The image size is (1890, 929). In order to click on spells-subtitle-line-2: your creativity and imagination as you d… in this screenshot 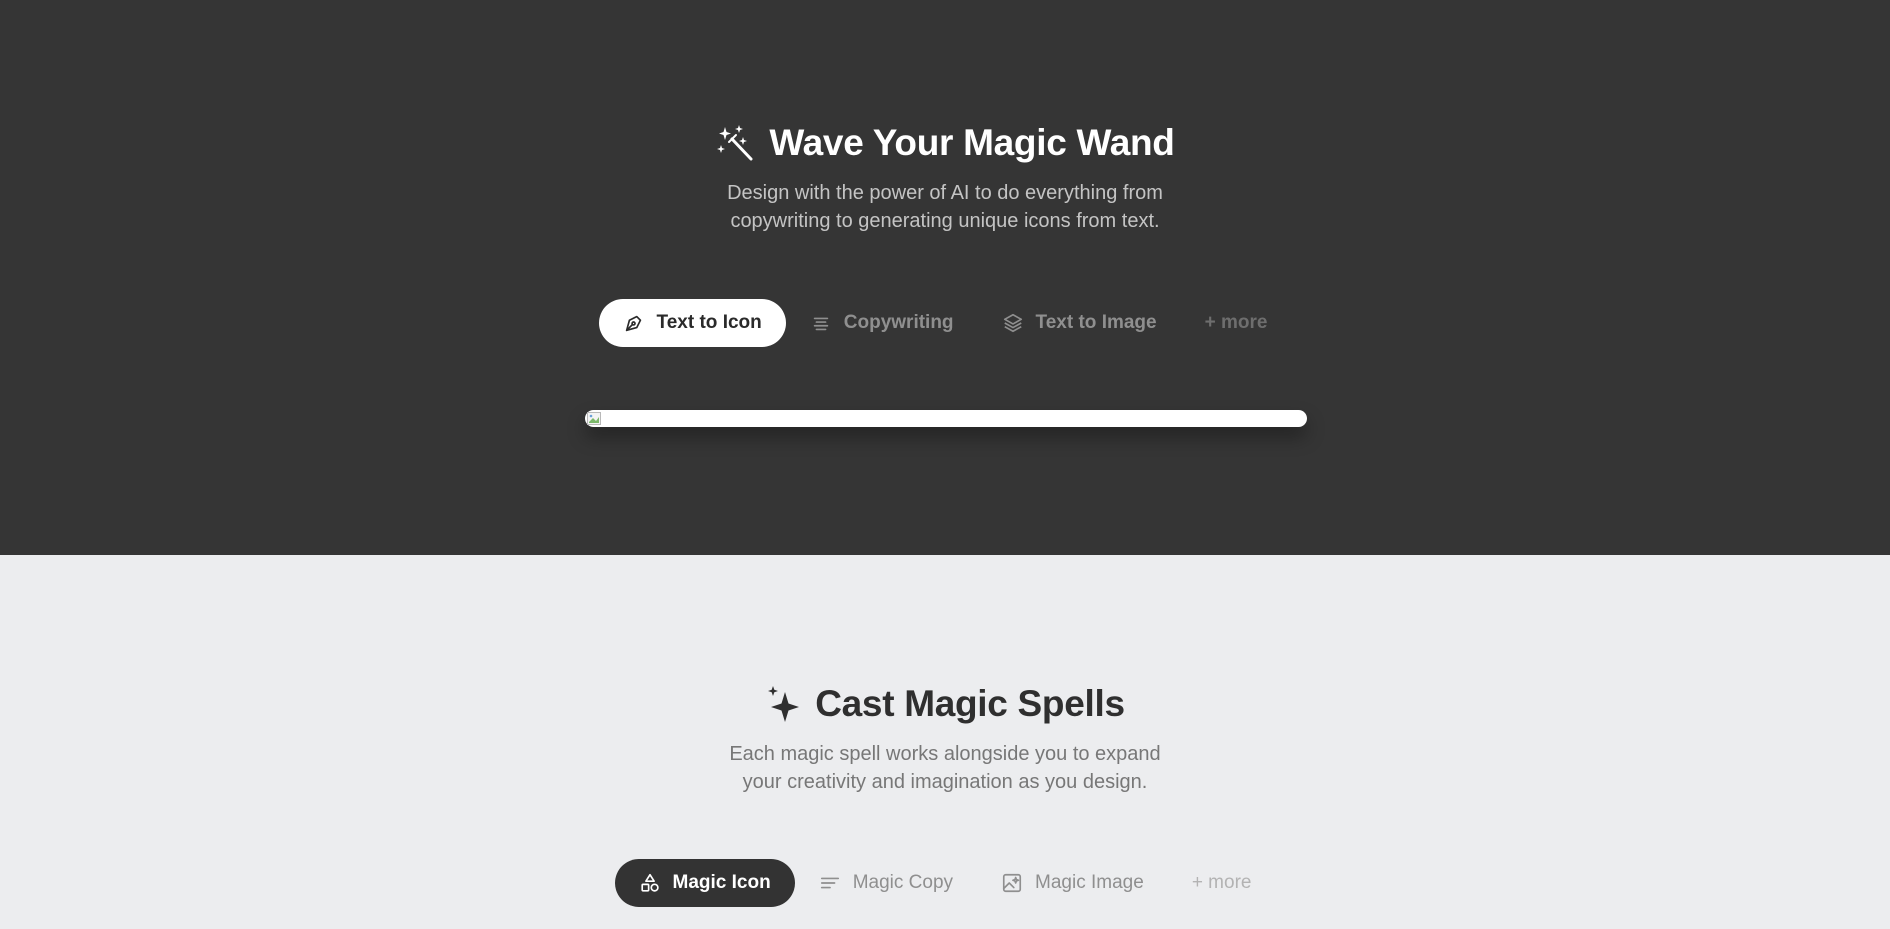, I will do `click(945, 782)`.